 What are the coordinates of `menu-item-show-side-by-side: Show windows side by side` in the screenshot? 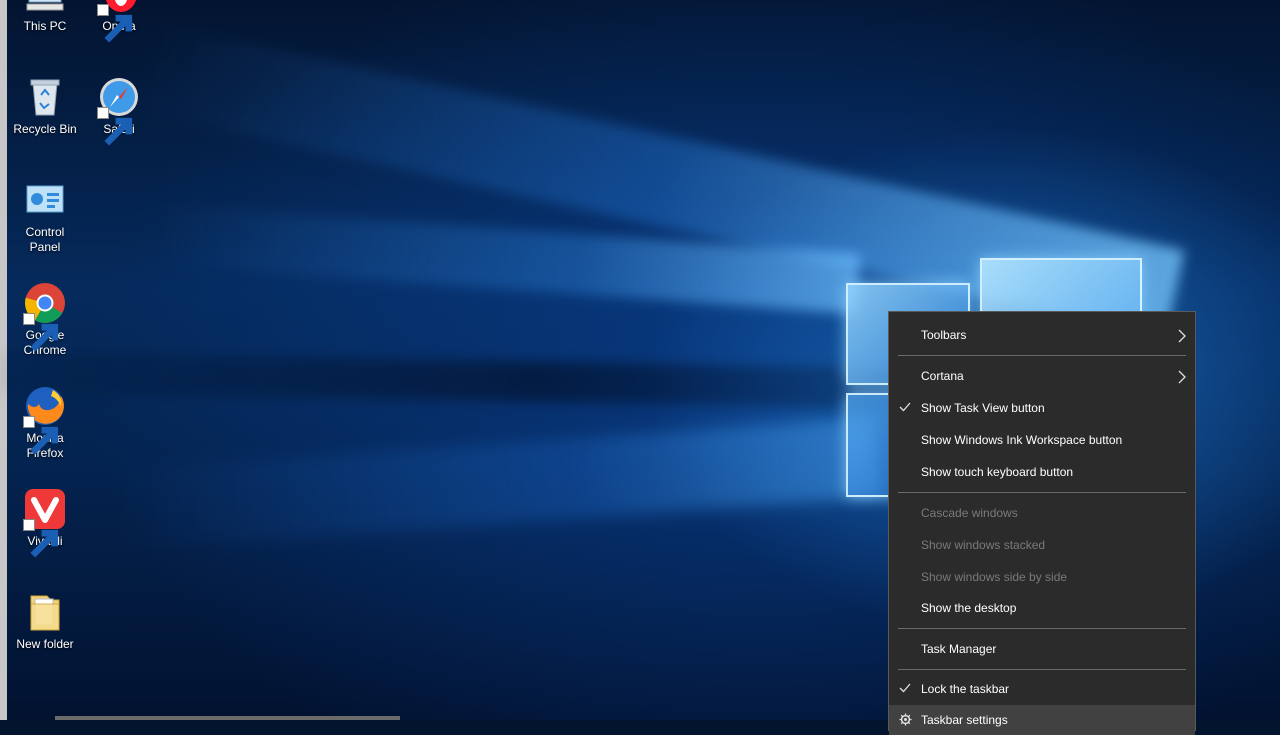 It's located at (1042, 577).